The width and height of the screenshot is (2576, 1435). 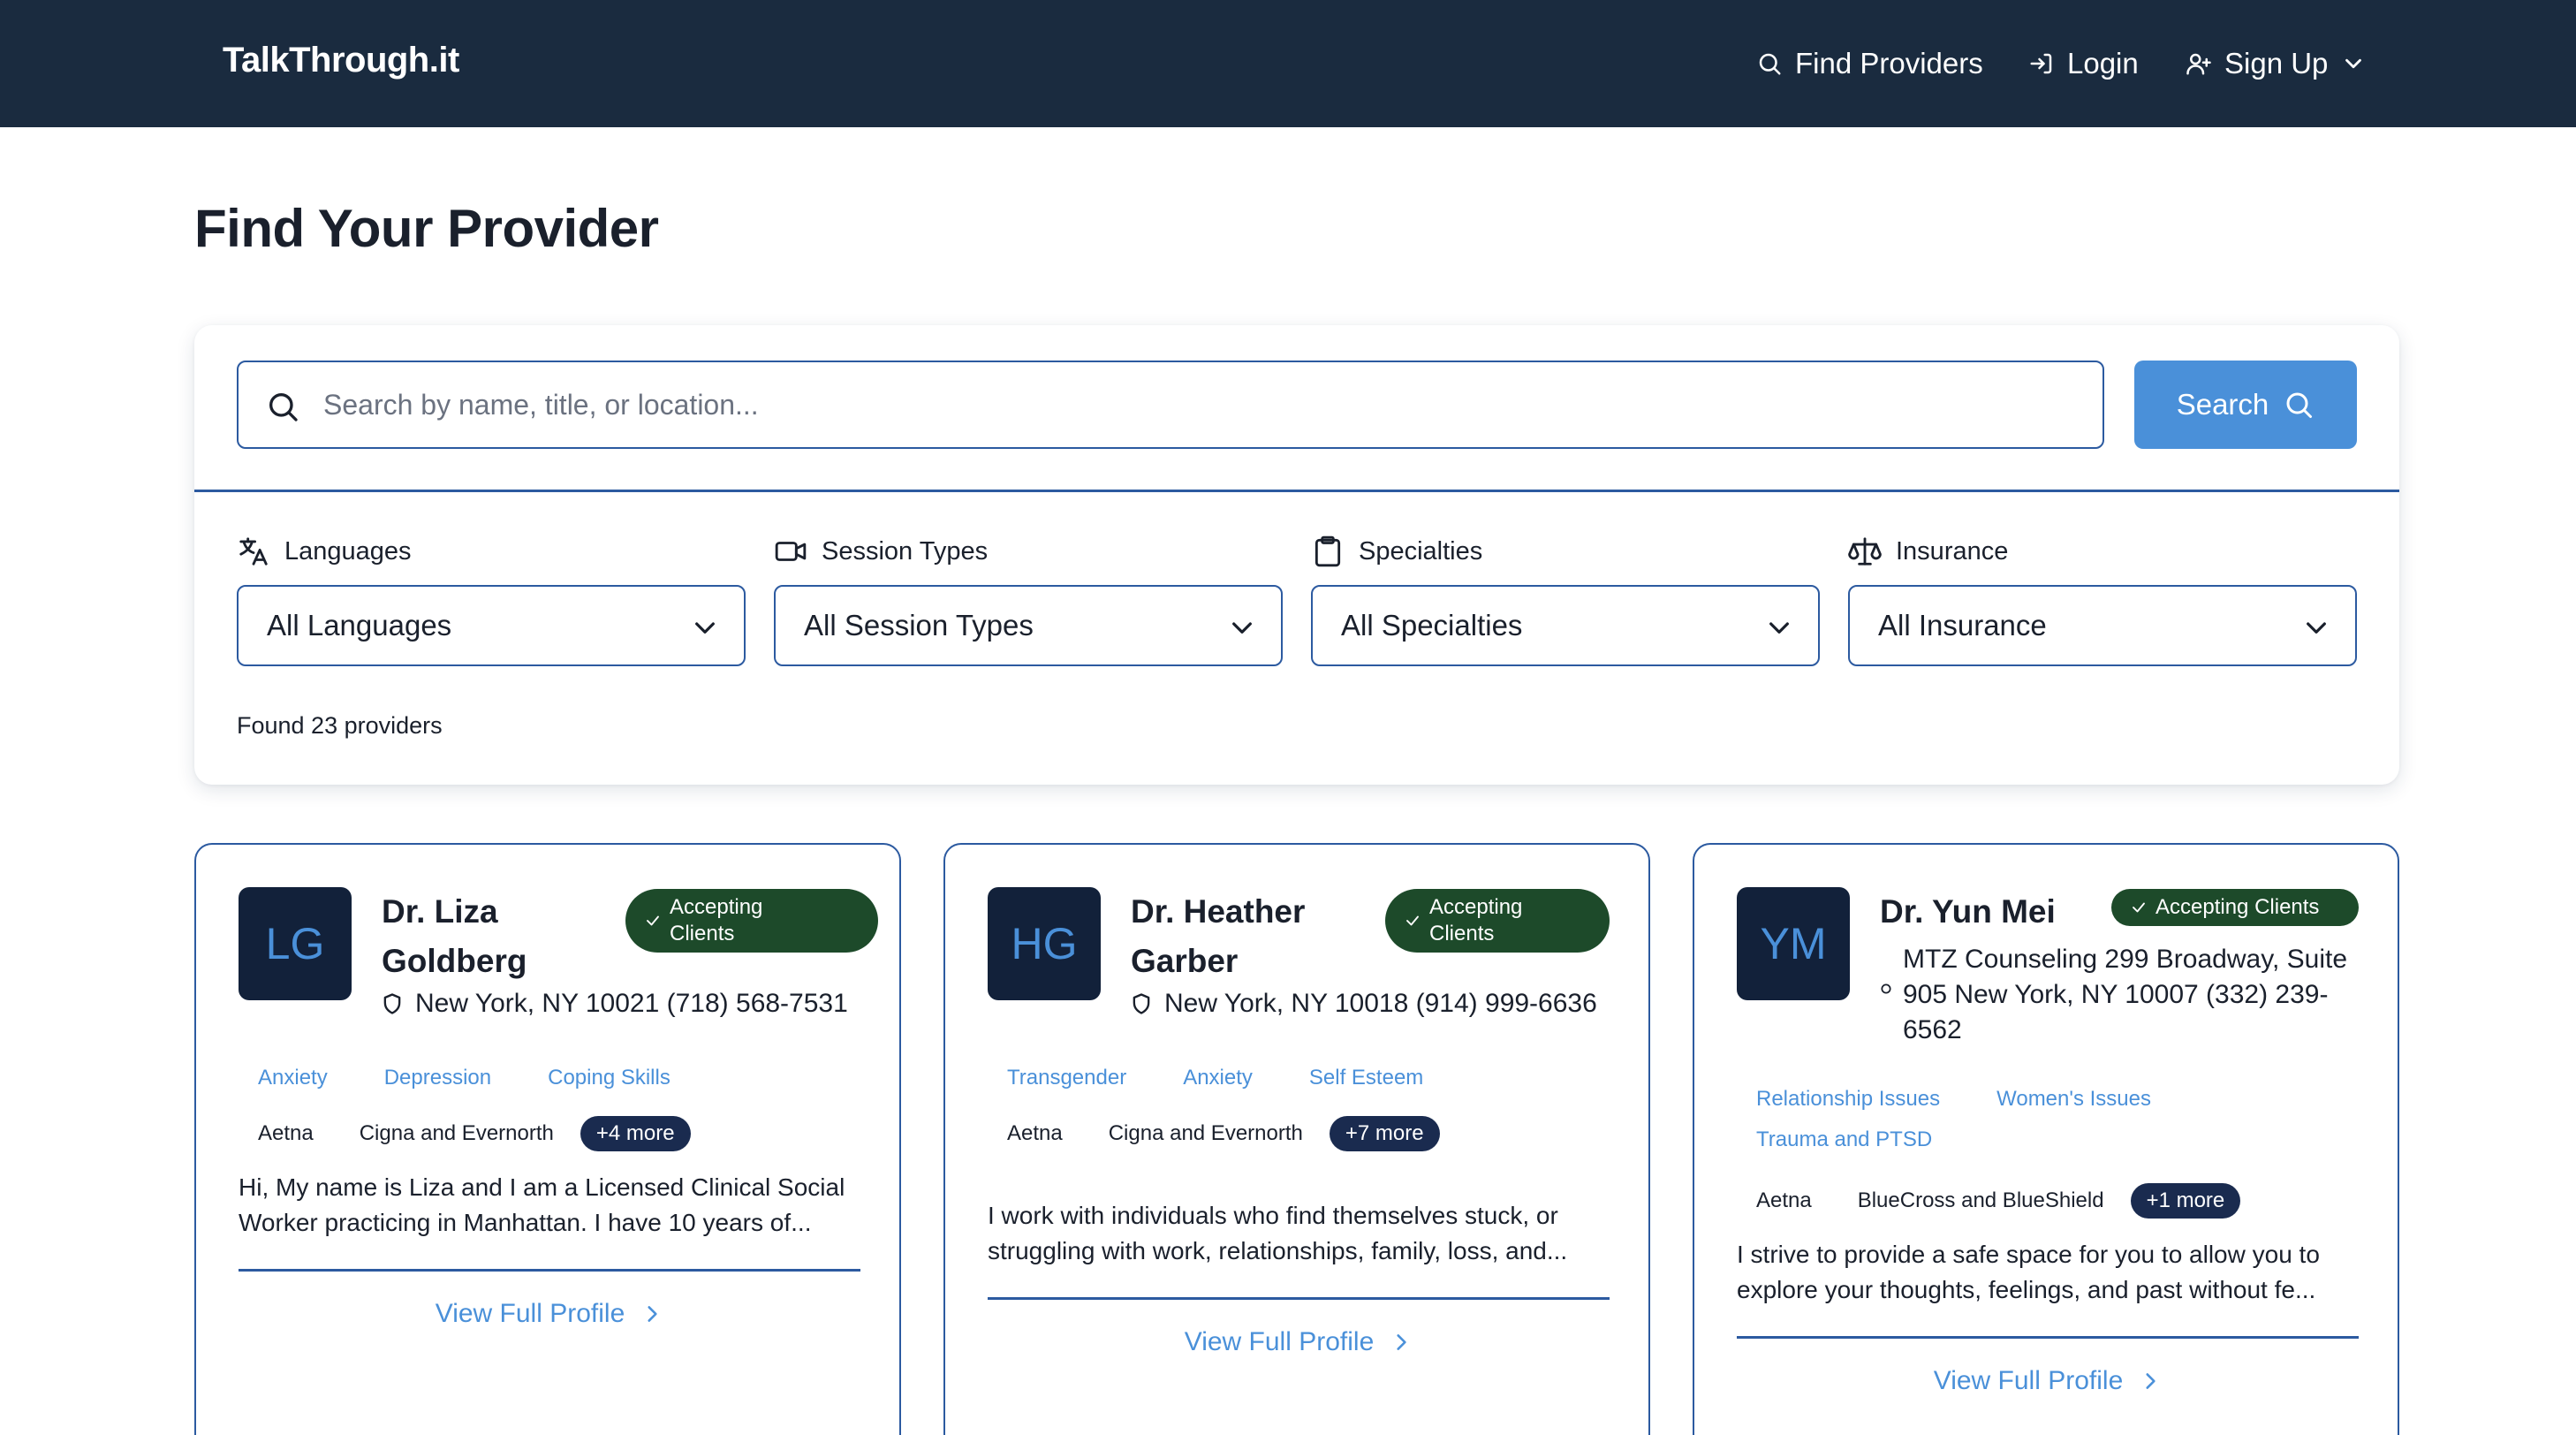 I want to click on more-insurance-badge: +7 more, so click(x=1385, y=1133).